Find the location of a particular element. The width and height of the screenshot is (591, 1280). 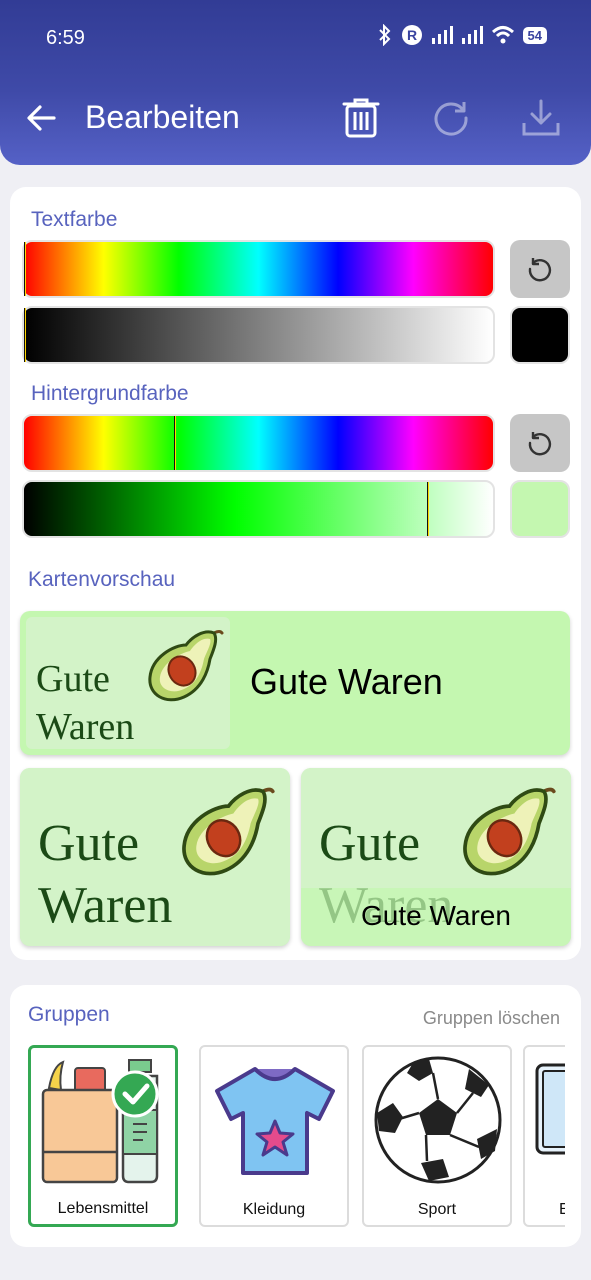

background-color-label: Hintergrundfarbe is located at coordinates (110, 393).